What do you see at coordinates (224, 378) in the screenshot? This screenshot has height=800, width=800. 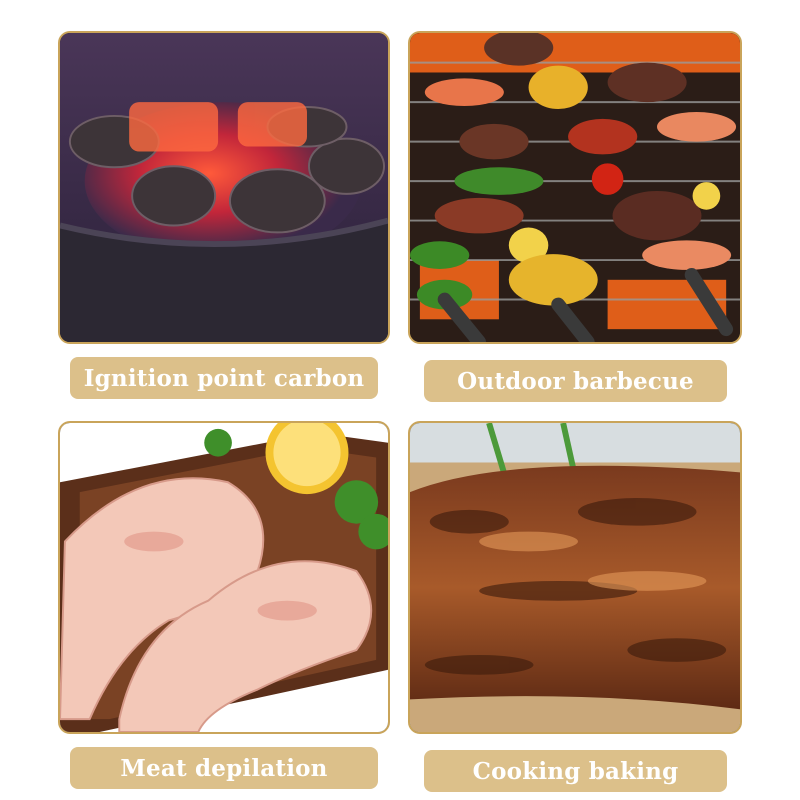 I see `ignition-carbon-label: Ignition point carbon` at bounding box center [224, 378].